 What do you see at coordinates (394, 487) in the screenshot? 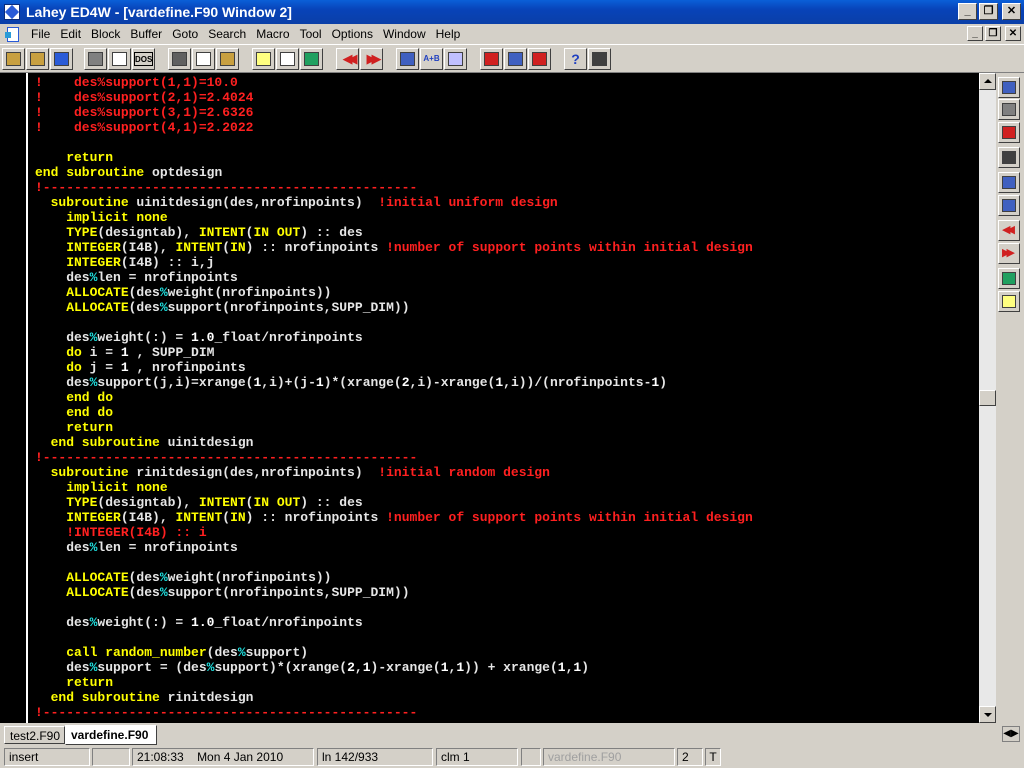
I see `code-line: implicit none` at bounding box center [394, 487].